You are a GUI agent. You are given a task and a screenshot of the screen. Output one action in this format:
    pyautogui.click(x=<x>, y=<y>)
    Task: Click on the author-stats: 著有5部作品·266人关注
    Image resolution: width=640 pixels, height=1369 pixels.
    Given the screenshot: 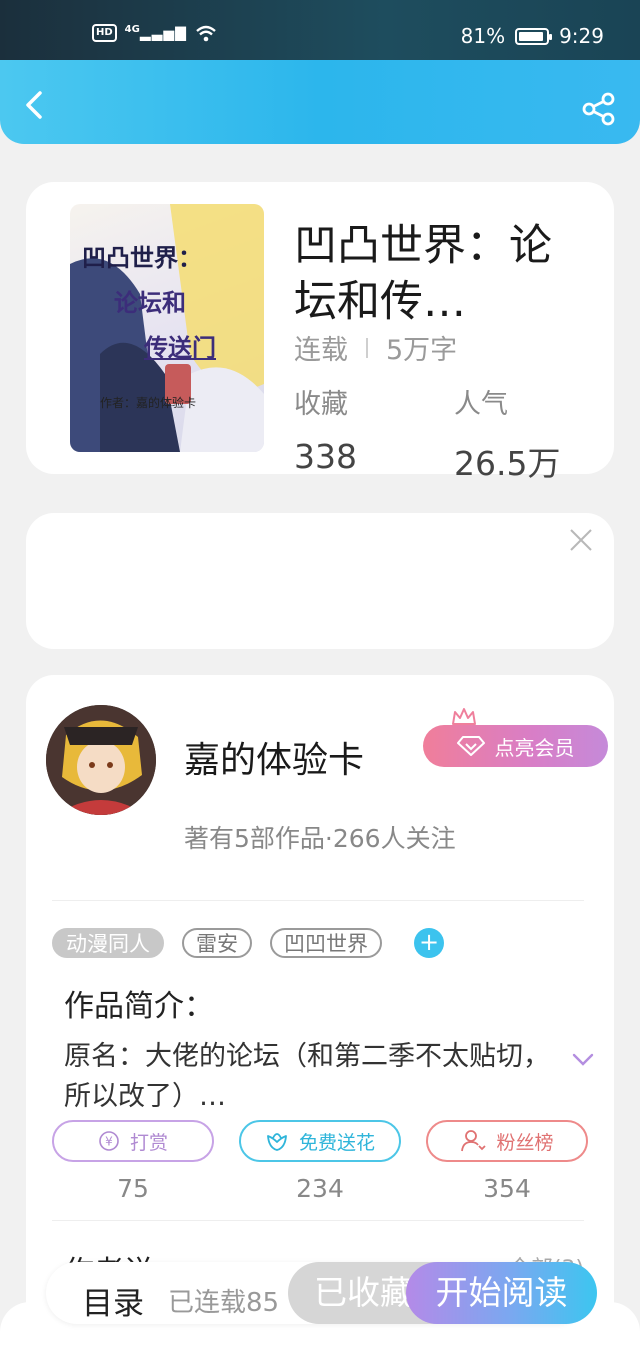 What is the action you would take?
    pyautogui.click(x=320, y=838)
    